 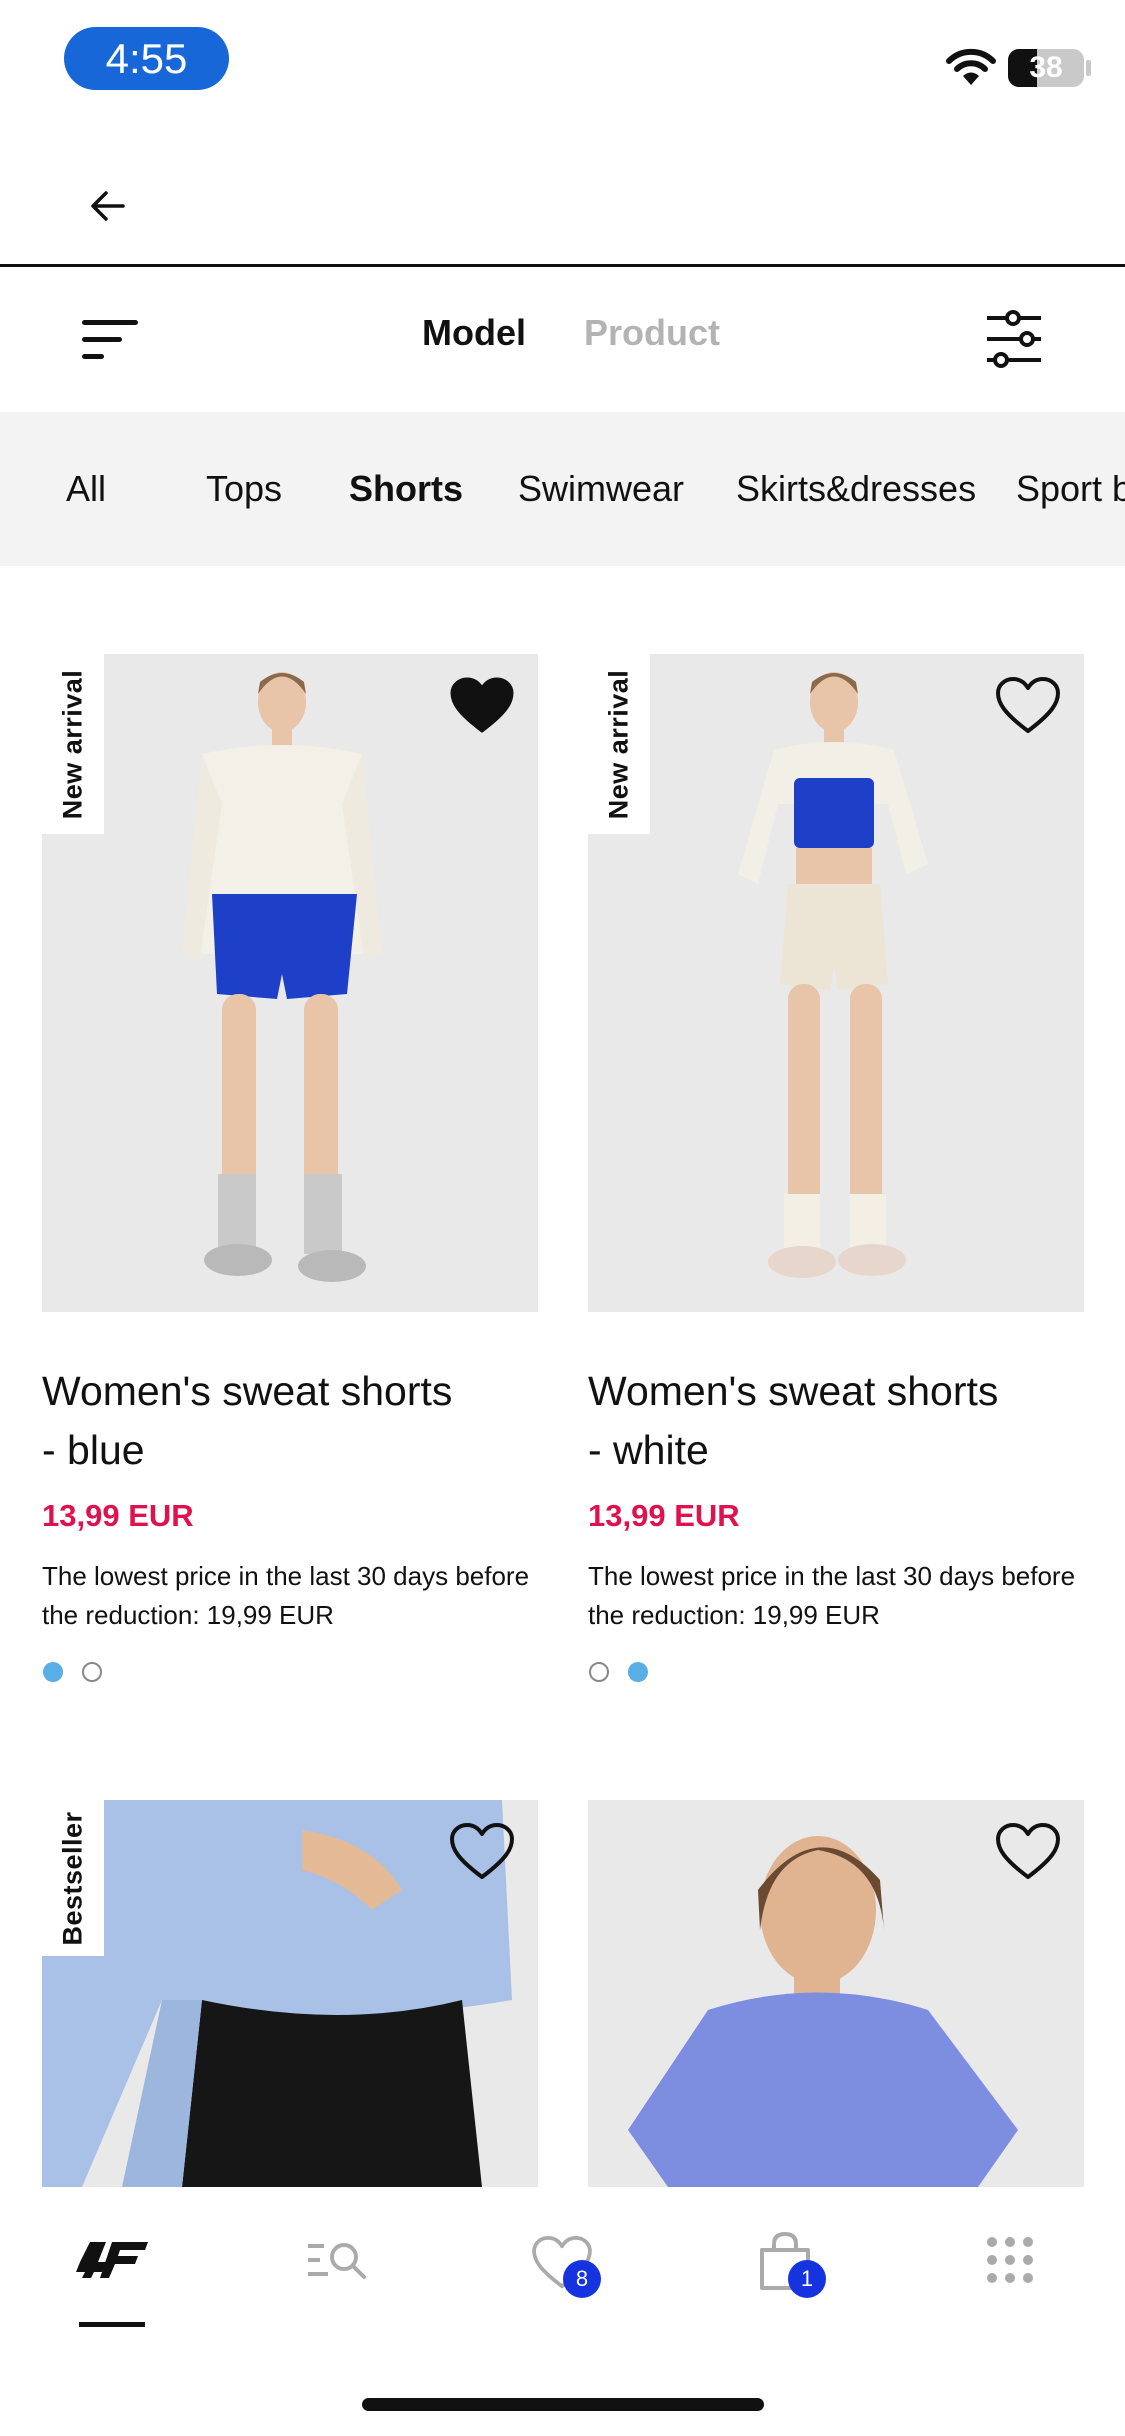 What do you see at coordinates (336, 2261) in the screenshot?
I see `search-list-icon` at bounding box center [336, 2261].